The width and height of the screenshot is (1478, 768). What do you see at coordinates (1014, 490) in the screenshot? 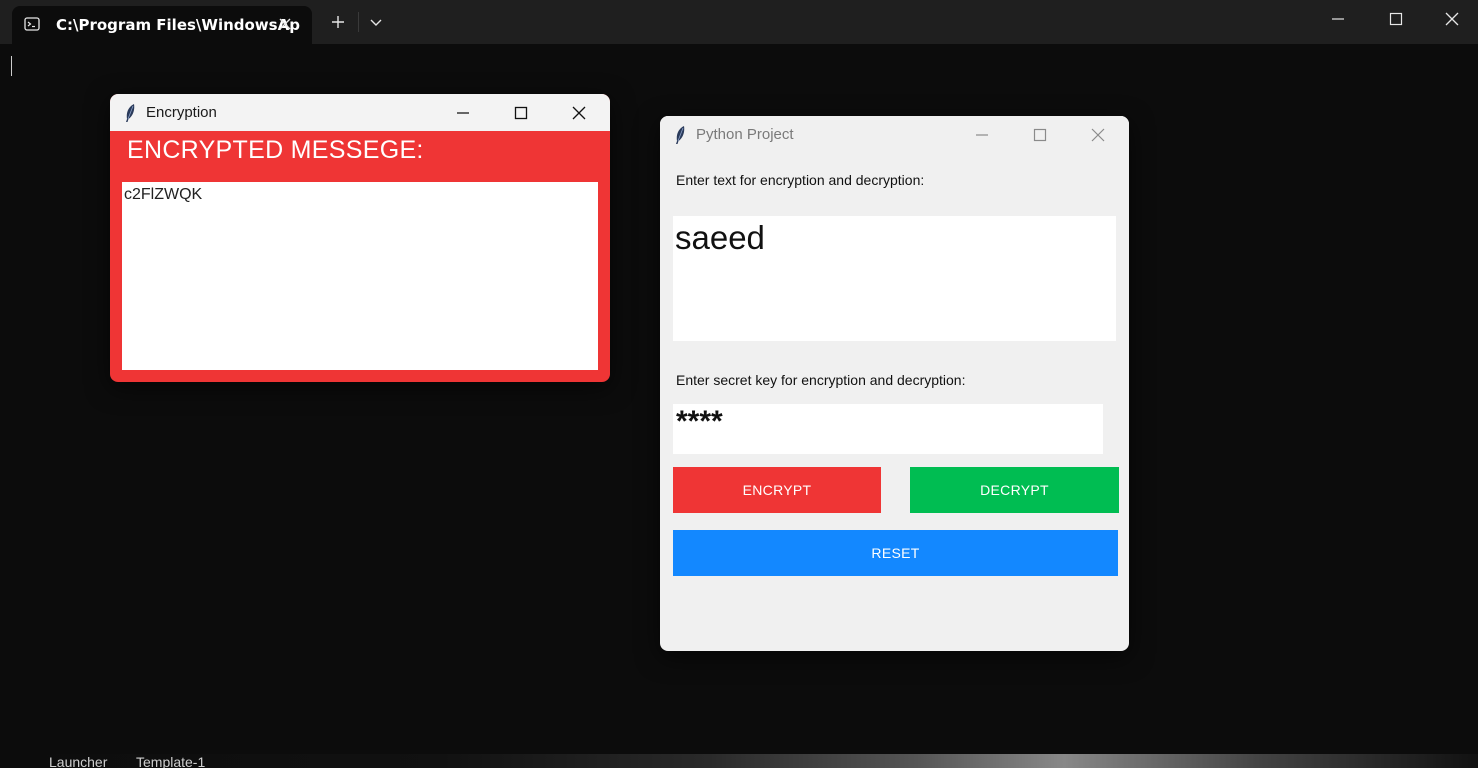
I see `decrypt-button: DECRYPT` at bounding box center [1014, 490].